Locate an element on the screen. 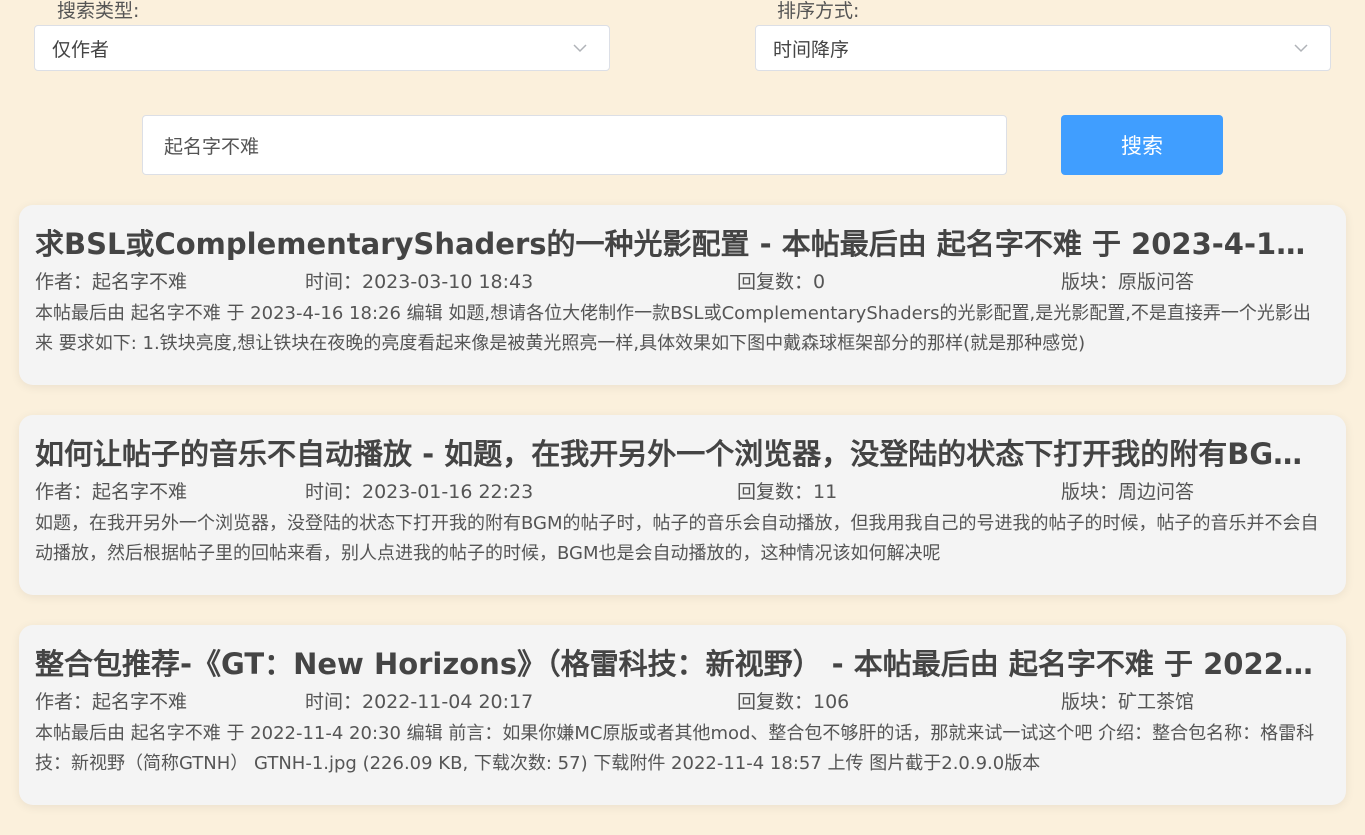  result-board: 版块：矿工茶馆 is located at coordinates (1128, 702).